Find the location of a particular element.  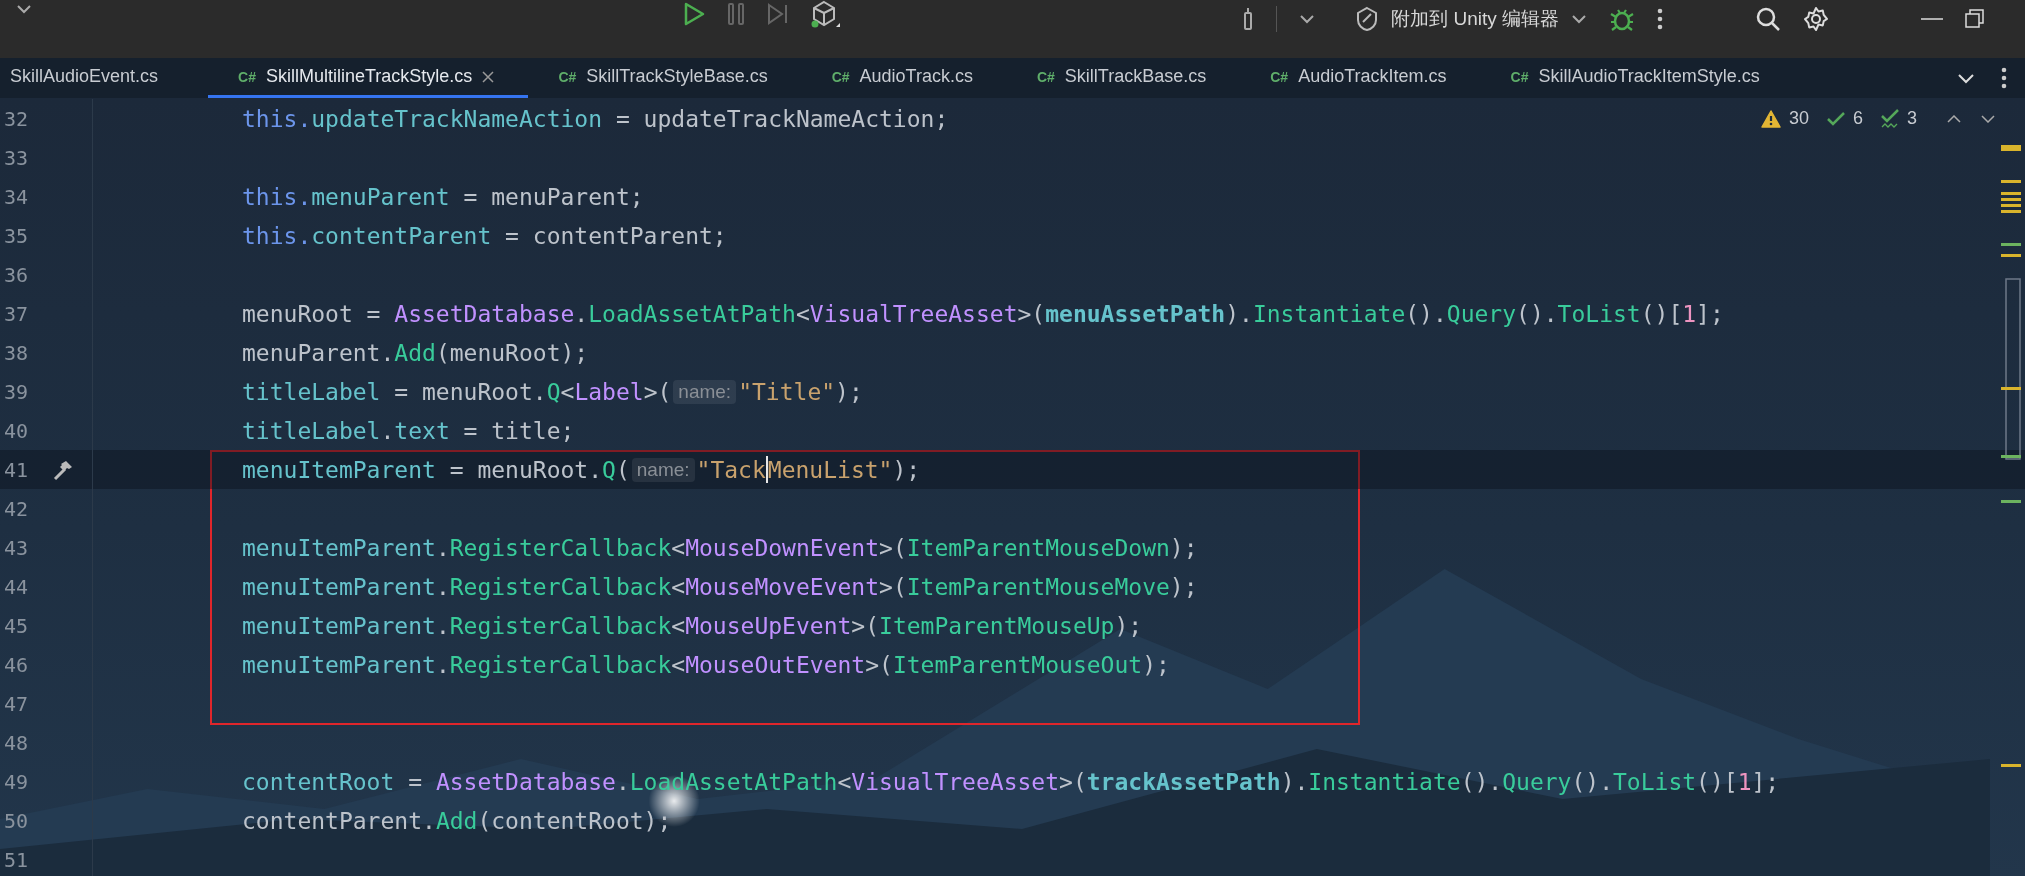

line-number: 46 is located at coordinates (15, 664).